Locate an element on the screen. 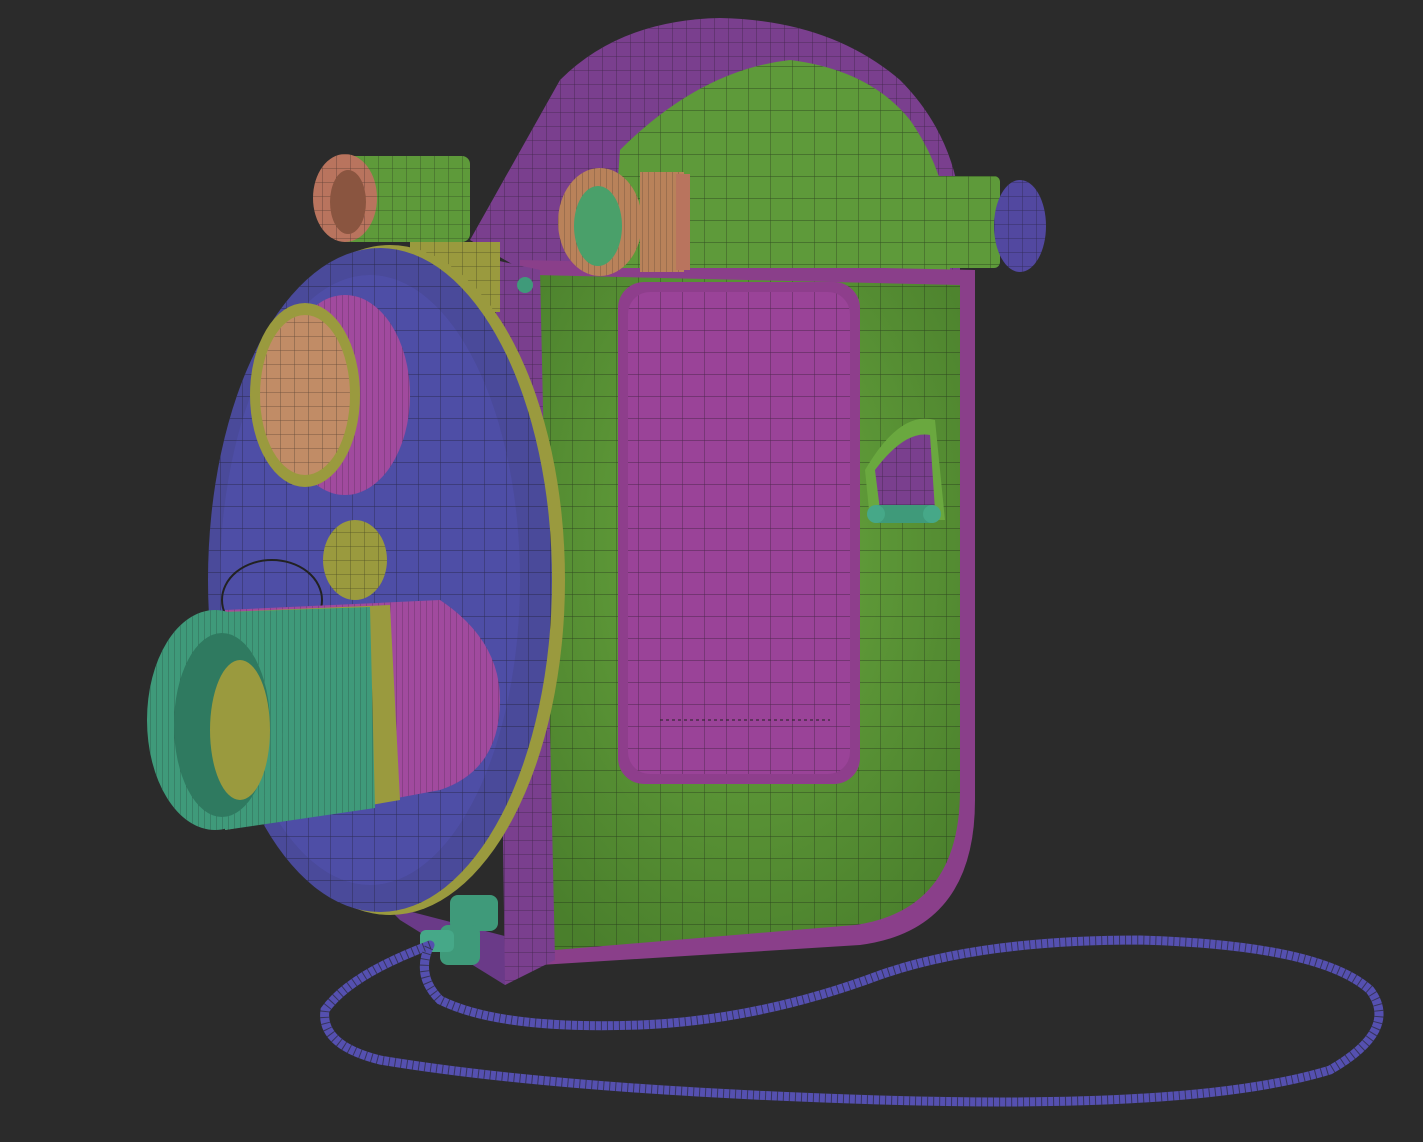 Image resolution: width=1423 pixels, height=1142 pixels. viewfinder-tube is located at coordinates (802, 222).